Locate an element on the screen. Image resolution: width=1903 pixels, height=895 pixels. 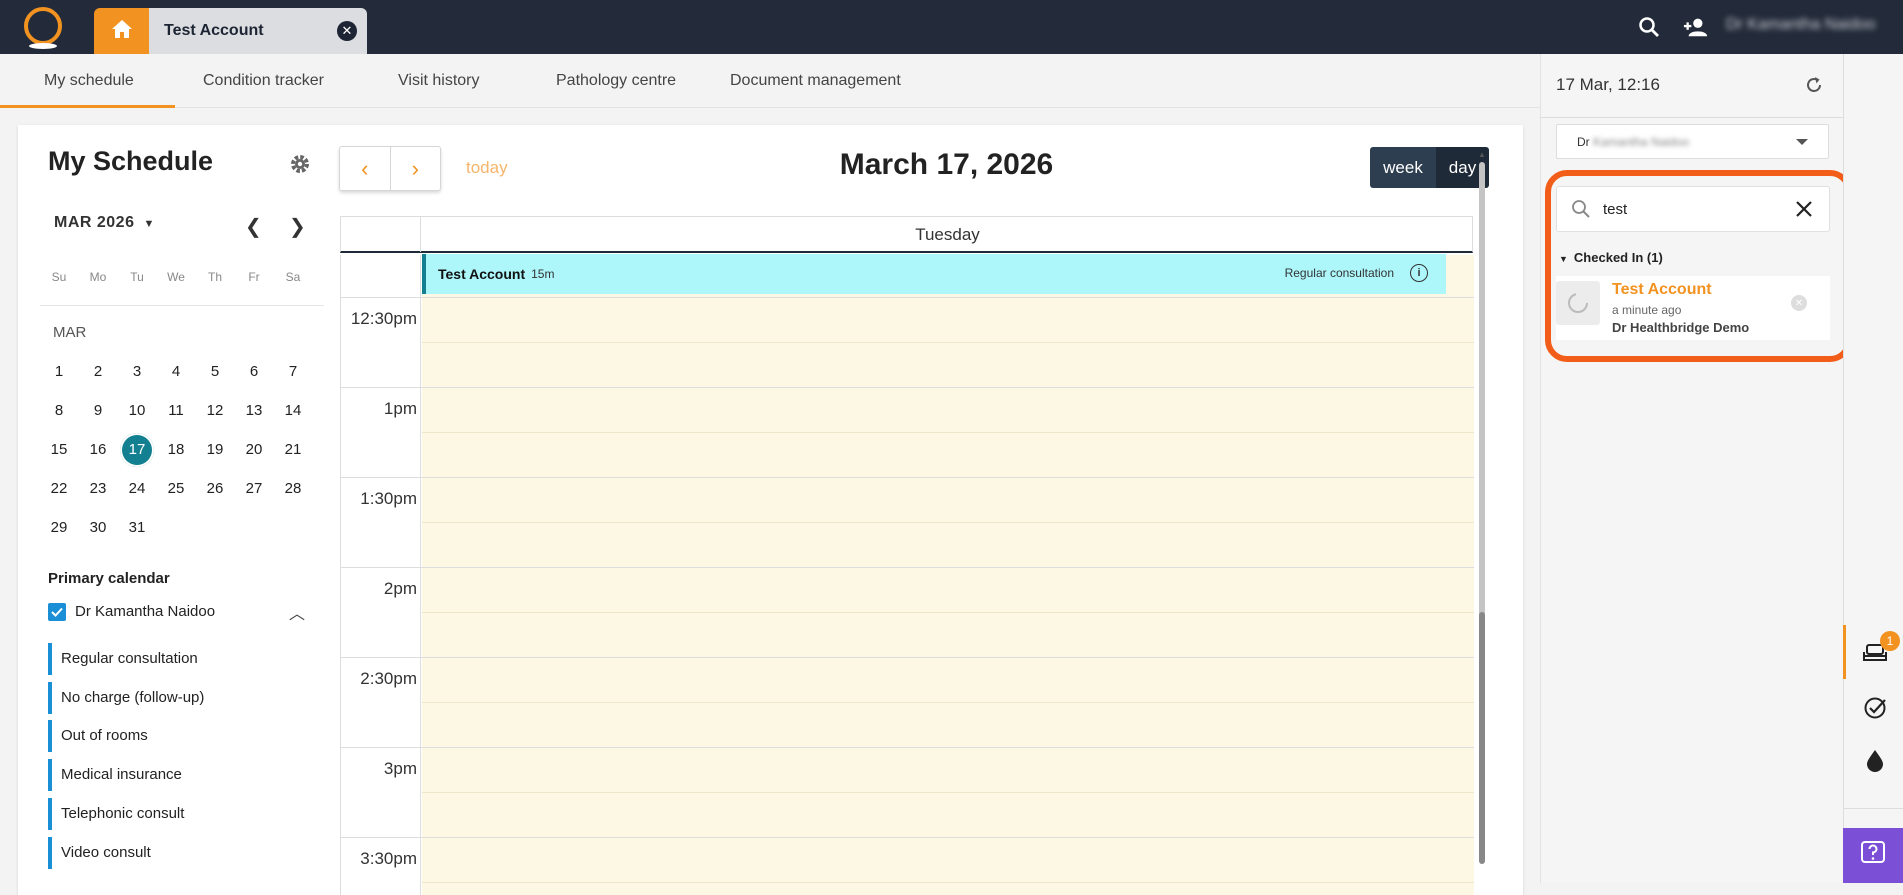
scrollbar-thumb is located at coordinates (1482, 738).